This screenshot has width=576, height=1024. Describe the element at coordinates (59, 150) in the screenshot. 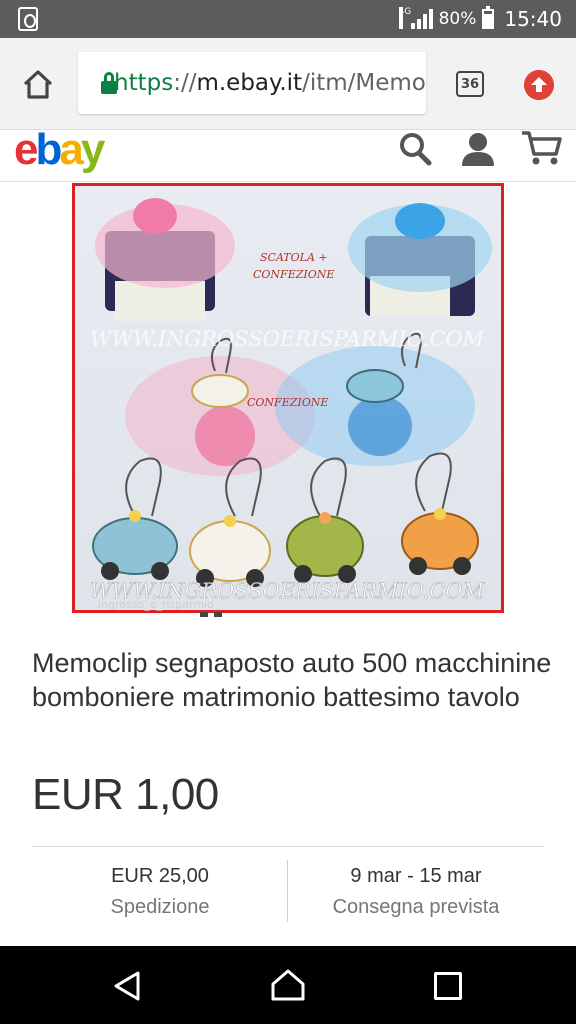

I see `ebay-logo: ebay` at that location.